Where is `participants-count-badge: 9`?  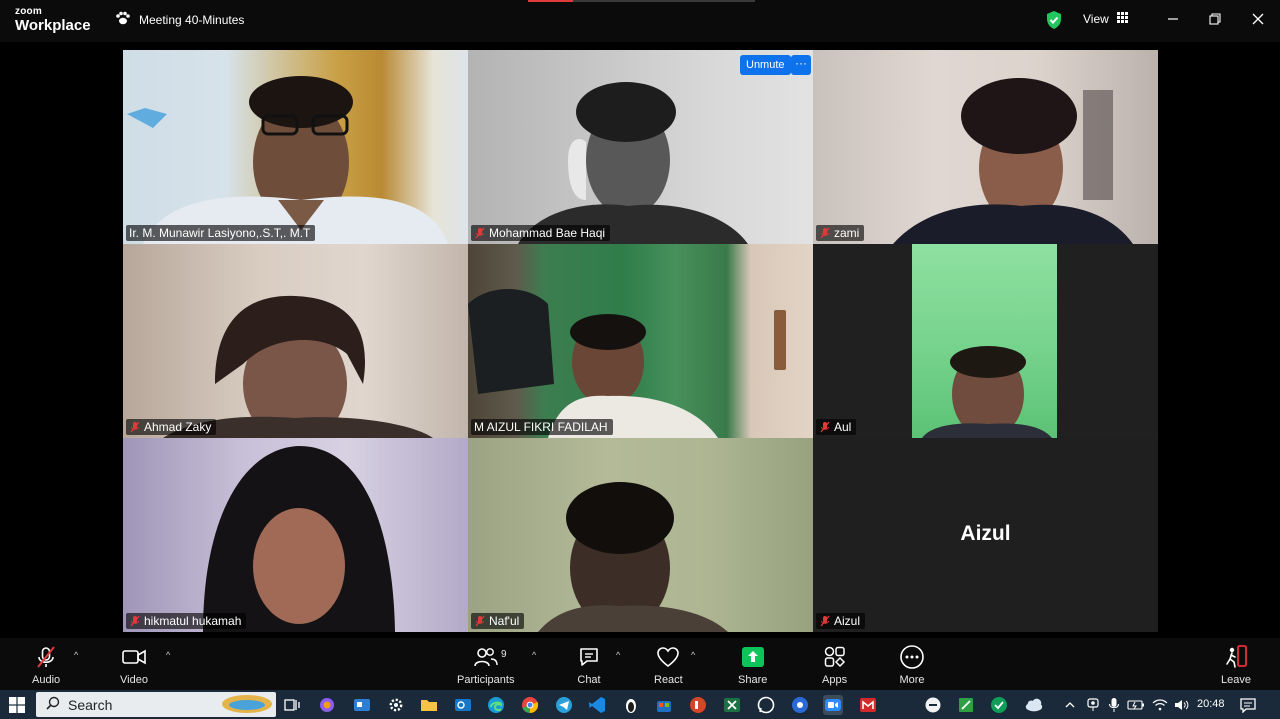
participants-count-badge: 9 is located at coordinates (504, 654).